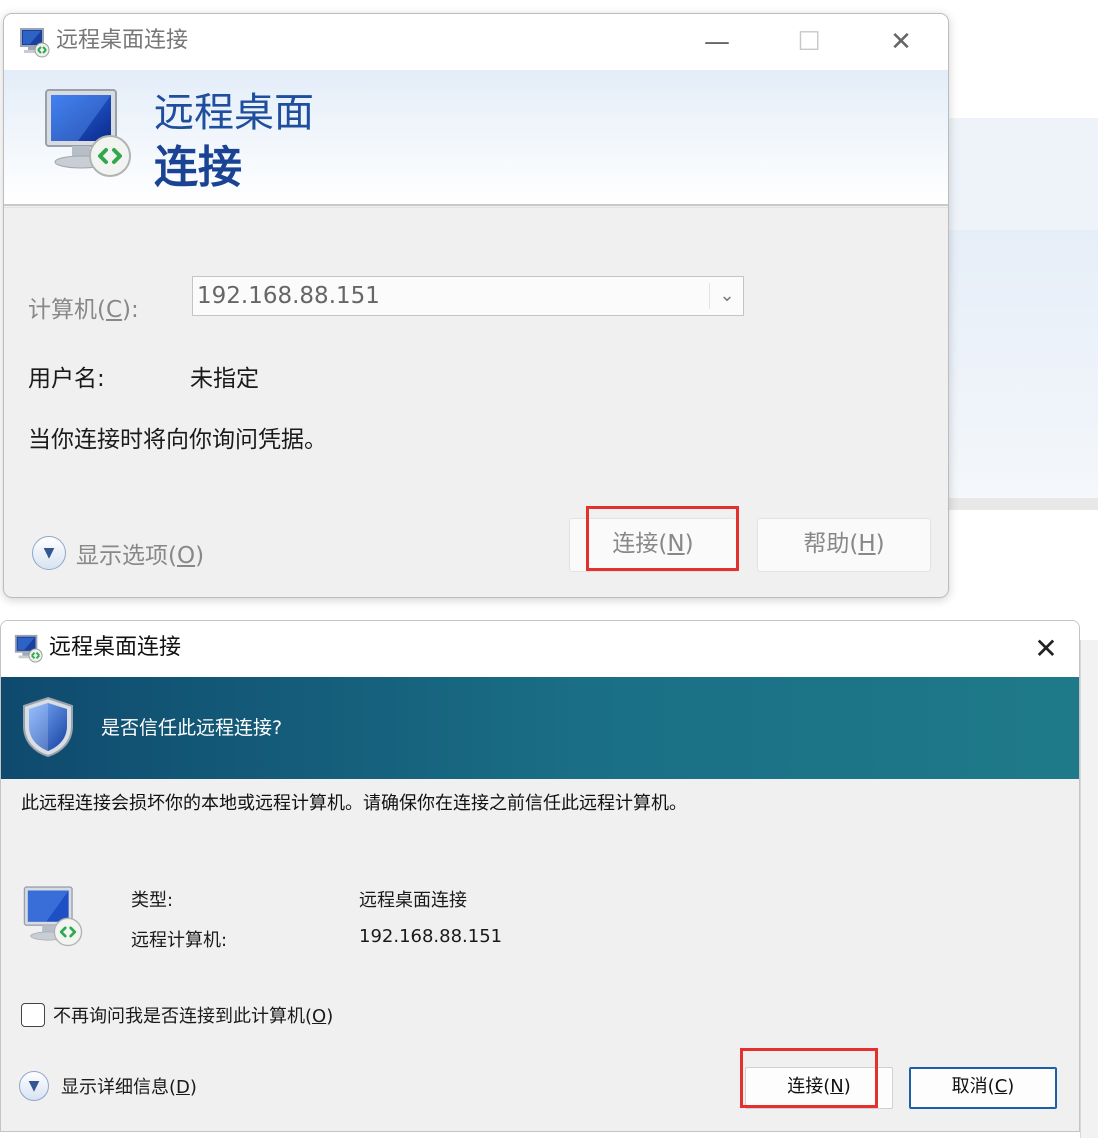 The width and height of the screenshot is (1098, 1138). I want to click on remote-computer-label: 远程计算机:, so click(179, 940).